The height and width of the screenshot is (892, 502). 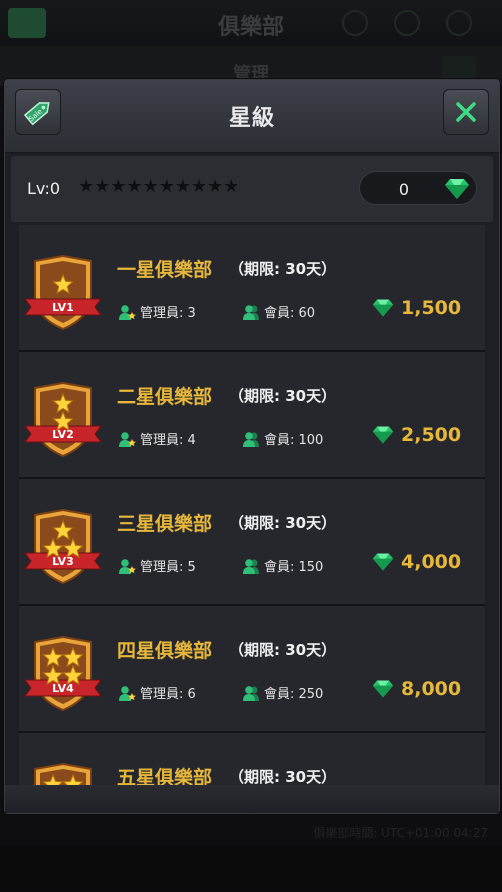 What do you see at coordinates (252, 189) in the screenshot?
I see `level-status-bar: Lv:0 ★★★★★★★★★★ 0` at bounding box center [252, 189].